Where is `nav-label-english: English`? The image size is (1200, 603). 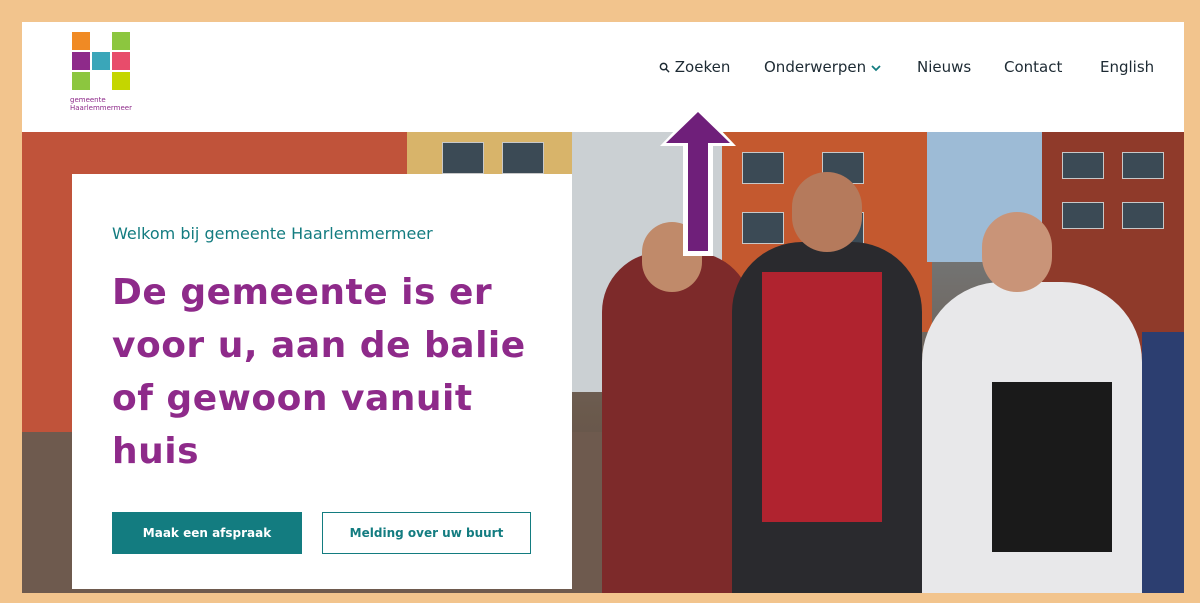 nav-label-english: English is located at coordinates (1127, 67).